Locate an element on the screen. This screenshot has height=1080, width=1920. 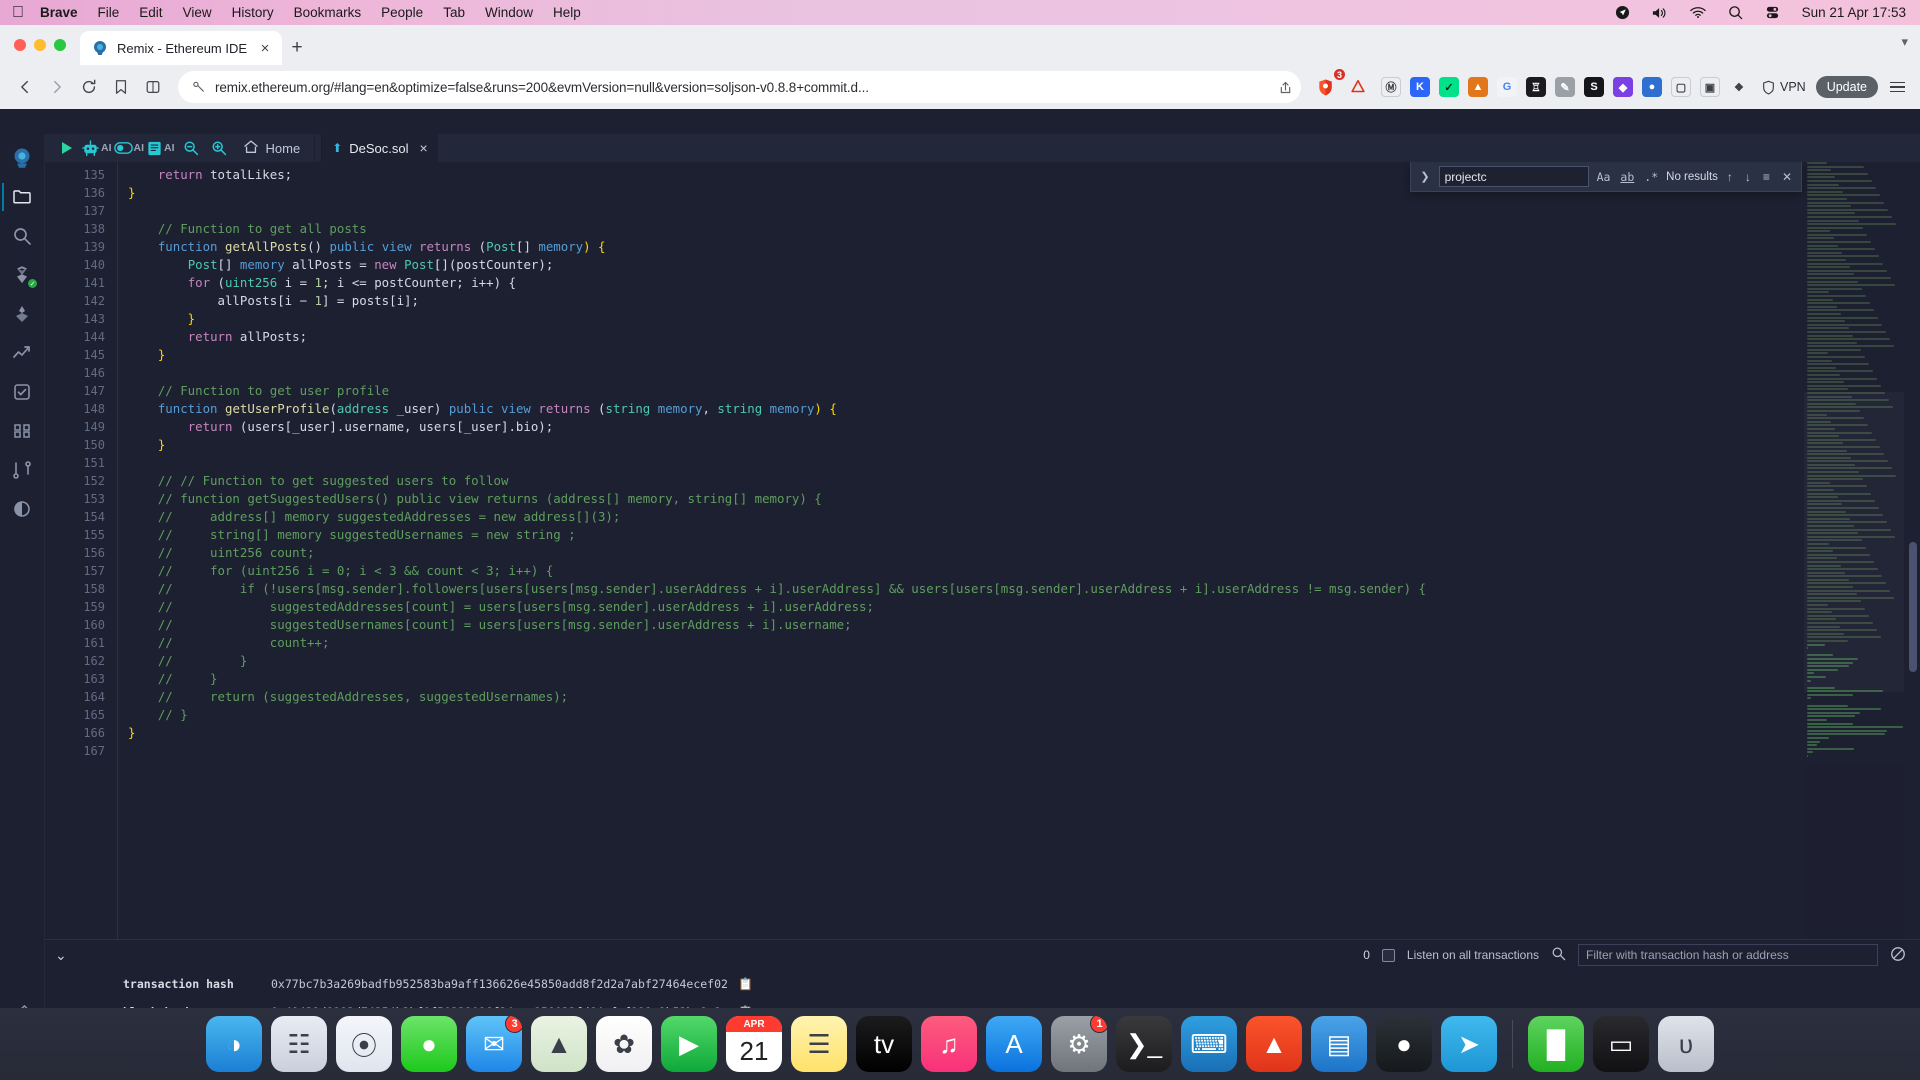
extension-icon: ▢ is located at coordinates (1680, 87).